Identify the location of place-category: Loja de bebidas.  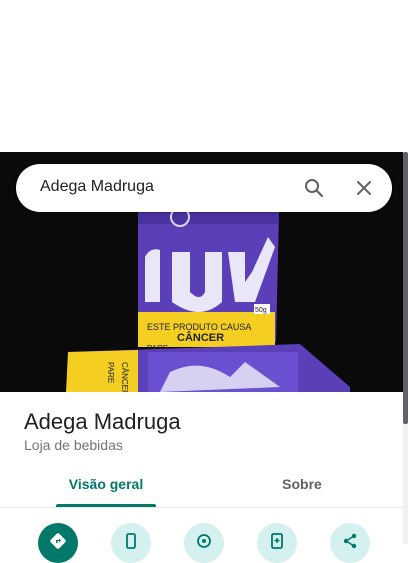
(73, 445).